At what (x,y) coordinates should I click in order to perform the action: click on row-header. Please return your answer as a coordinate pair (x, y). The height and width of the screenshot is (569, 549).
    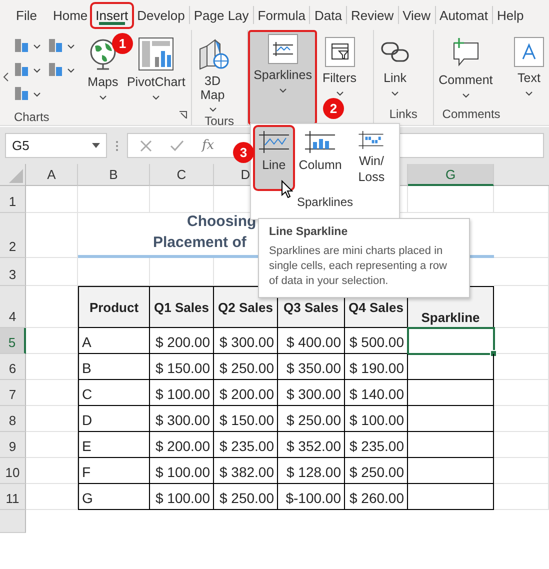
    Looking at the image, I should click on (13, 521).